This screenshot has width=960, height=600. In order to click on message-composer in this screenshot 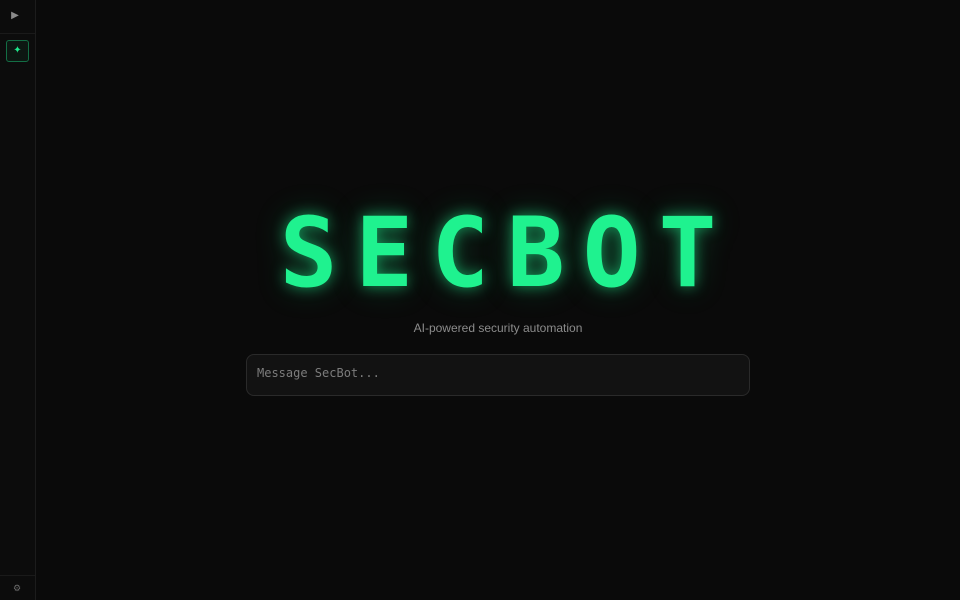, I will do `click(498, 375)`.